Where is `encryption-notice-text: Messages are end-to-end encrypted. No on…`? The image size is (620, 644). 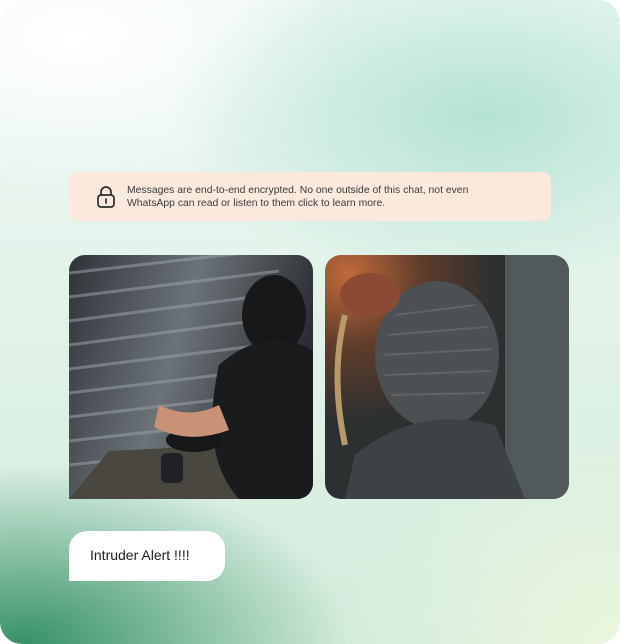
encryption-notice-text: Messages are end-to-end encrypted. No on… is located at coordinates (298, 197).